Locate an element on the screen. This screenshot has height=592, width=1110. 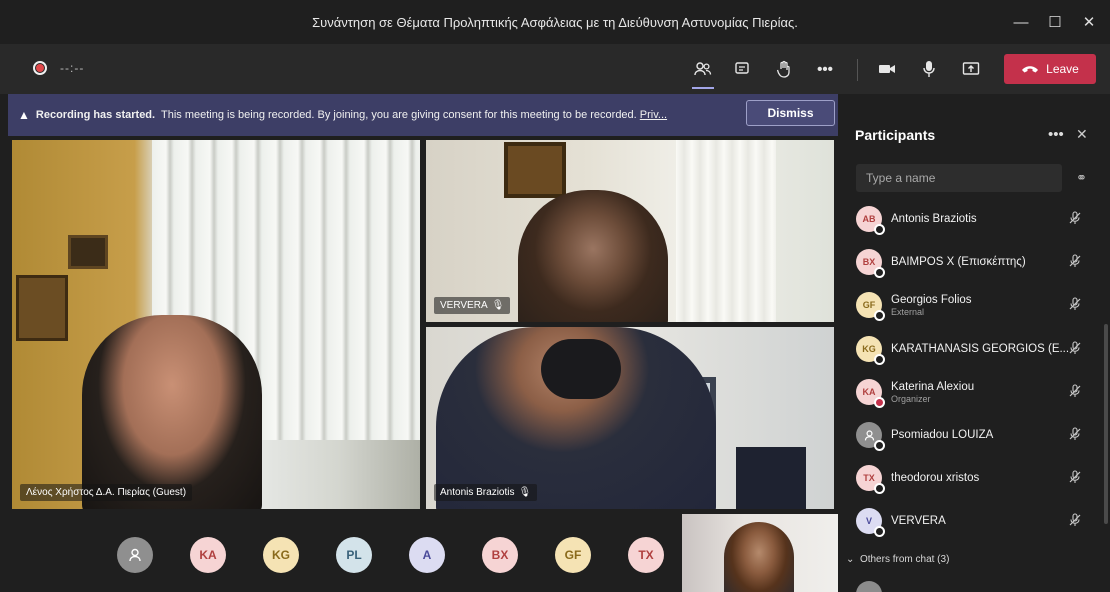
participant-row: V VERVERA is located at coordinates (971, 521).